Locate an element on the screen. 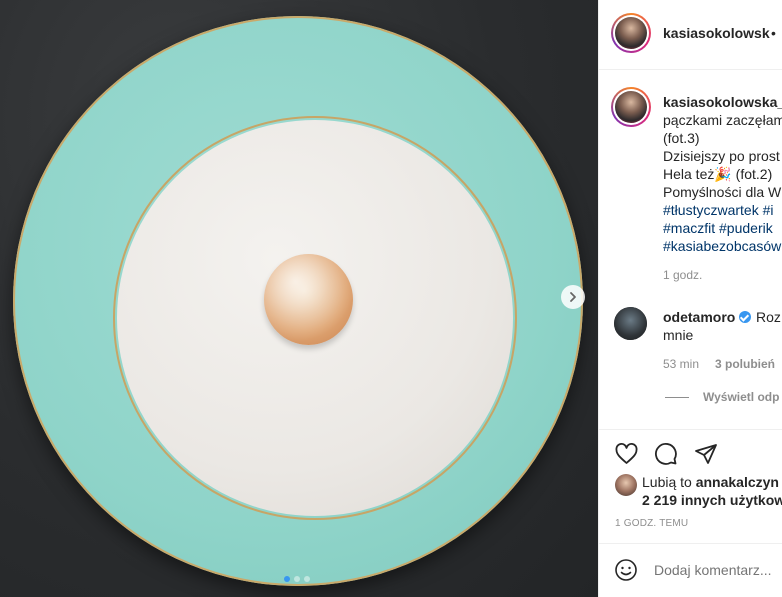 This screenshot has height=597, width=782. chevron-right-icon is located at coordinates (573, 297).